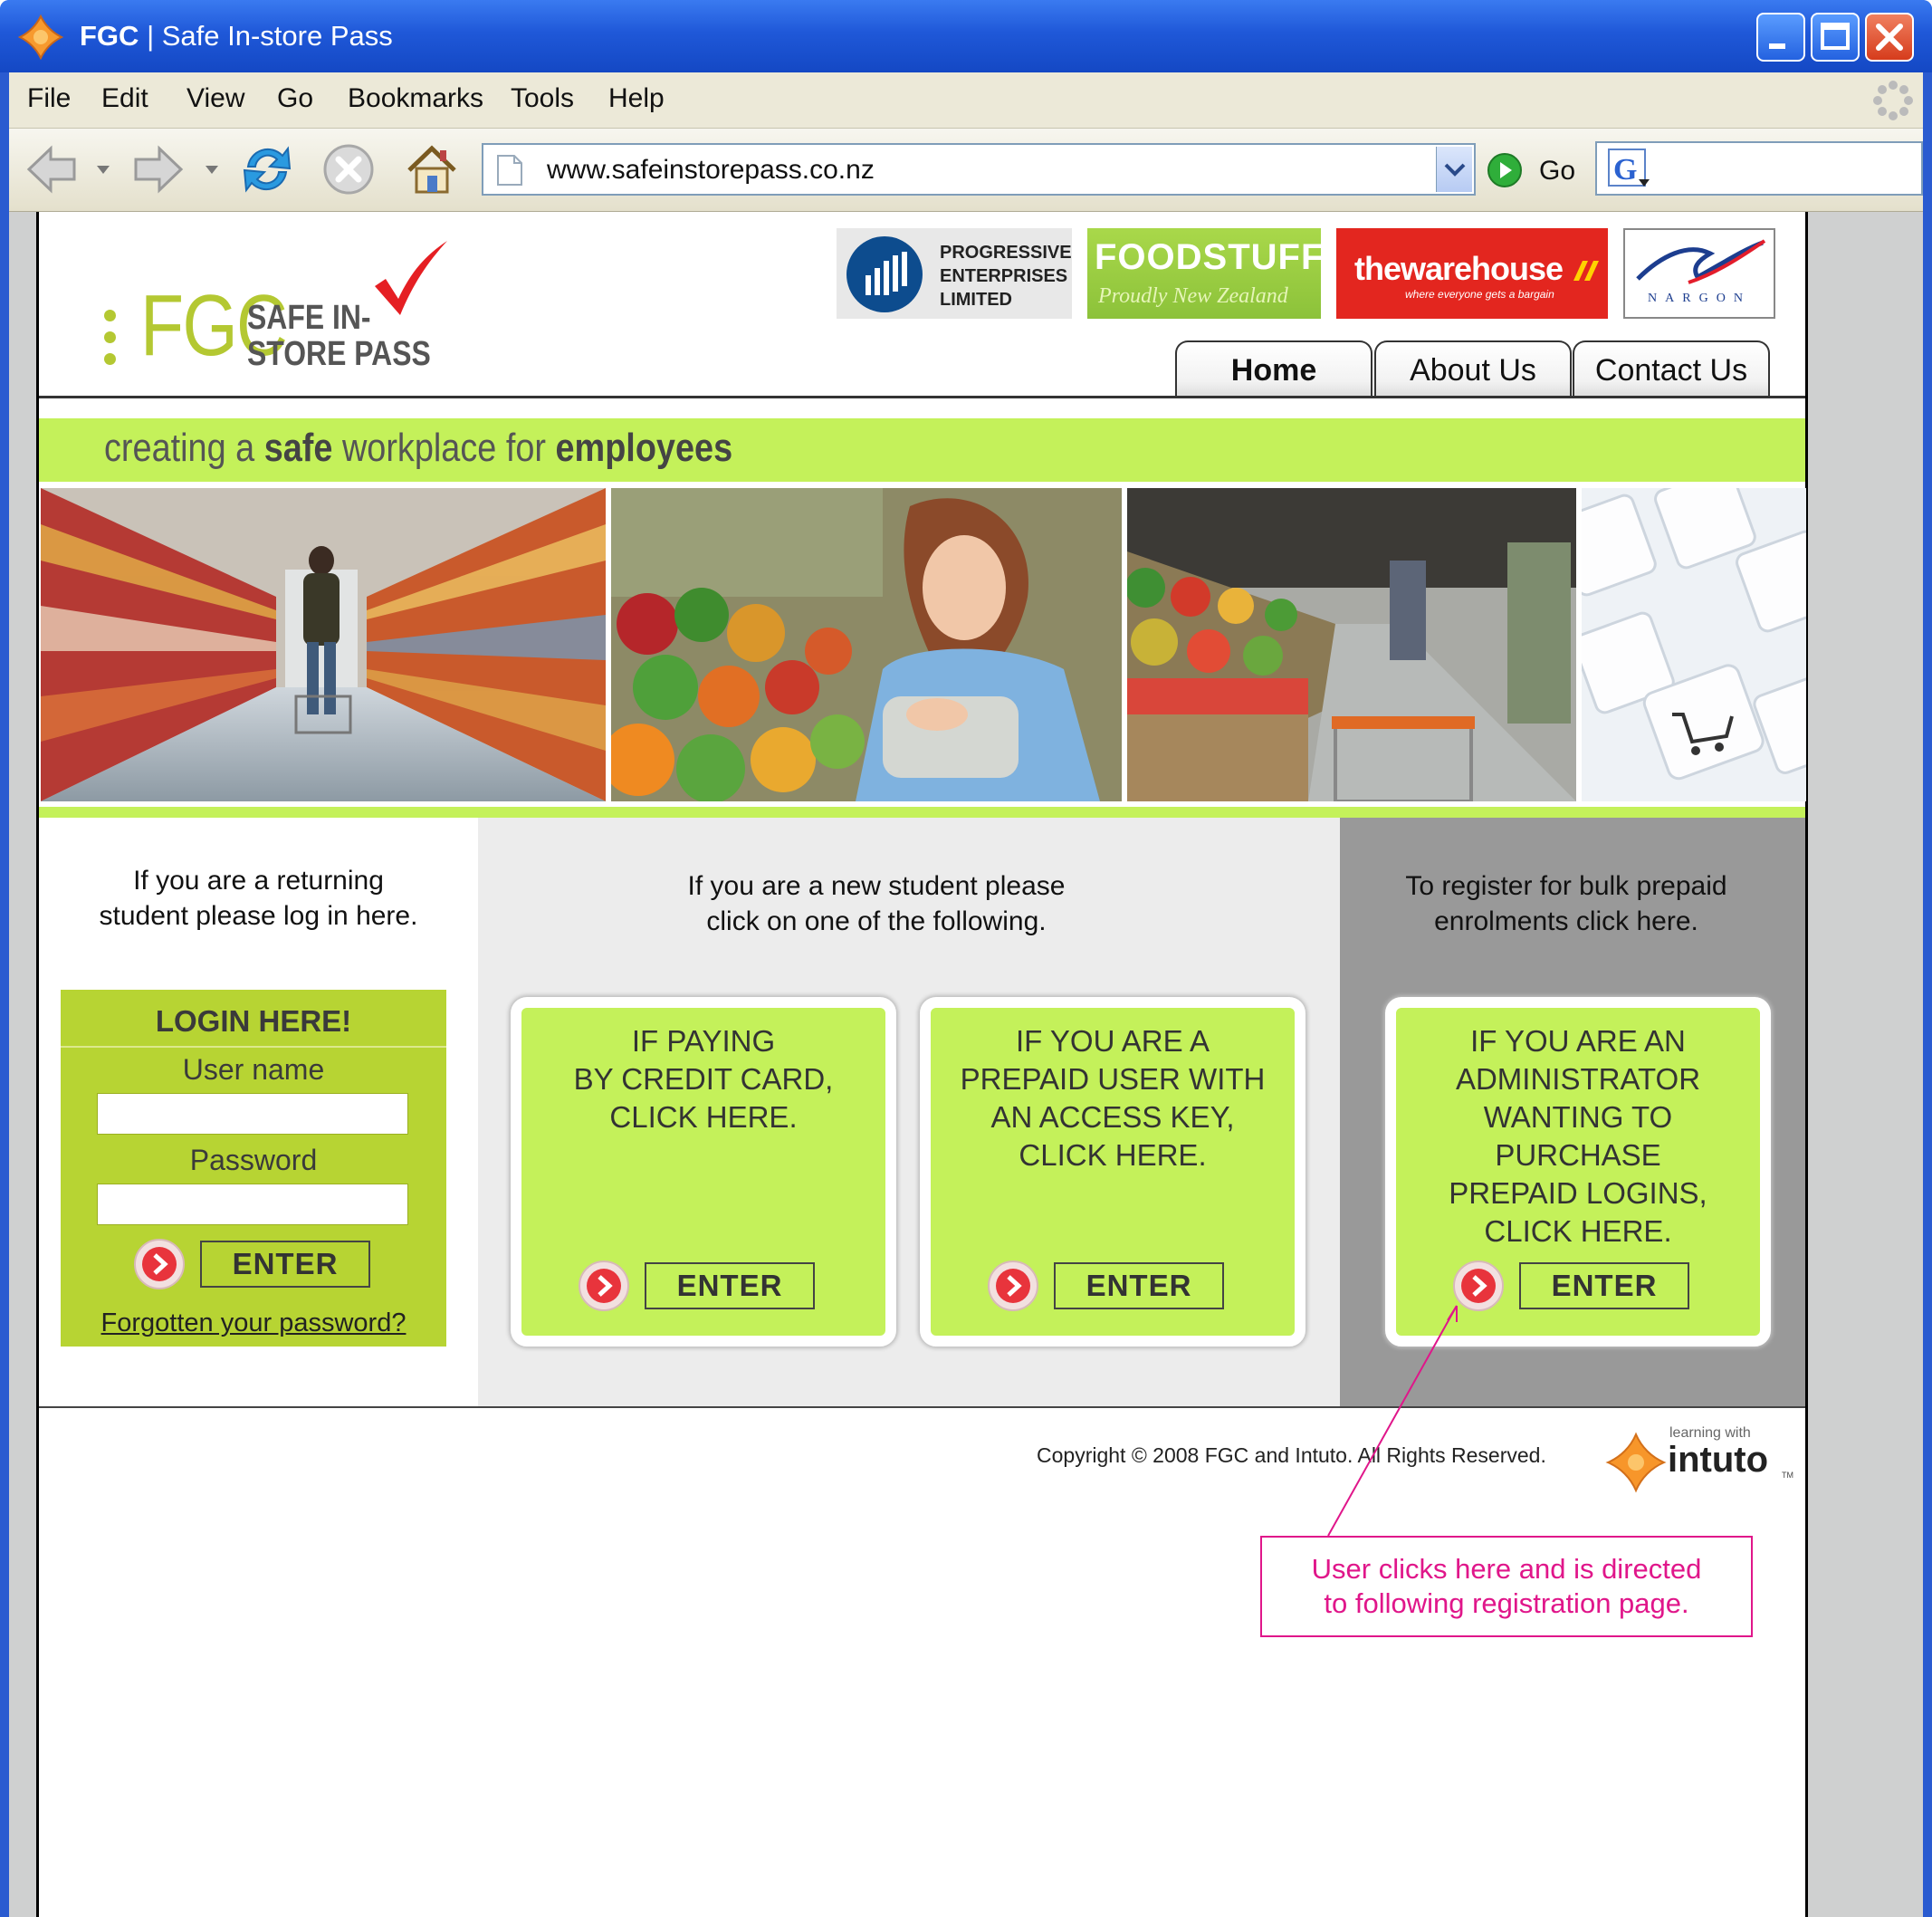 Image resolution: width=1932 pixels, height=1917 pixels. What do you see at coordinates (703, 1079) in the screenshot?
I see `credit-card-text: IF PAYING BY CREDIT CARD, CLICK HERE.` at bounding box center [703, 1079].